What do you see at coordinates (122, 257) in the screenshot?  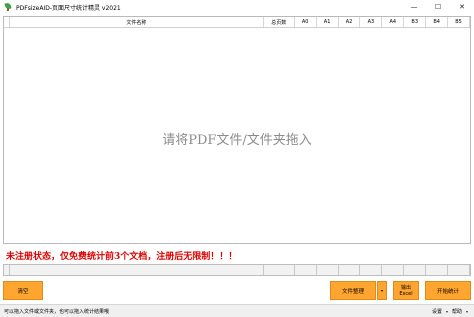 I see `unregistered-warning: 未注册状态，仅免费统计前3个文档，注册后无限制！！！` at bounding box center [122, 257].